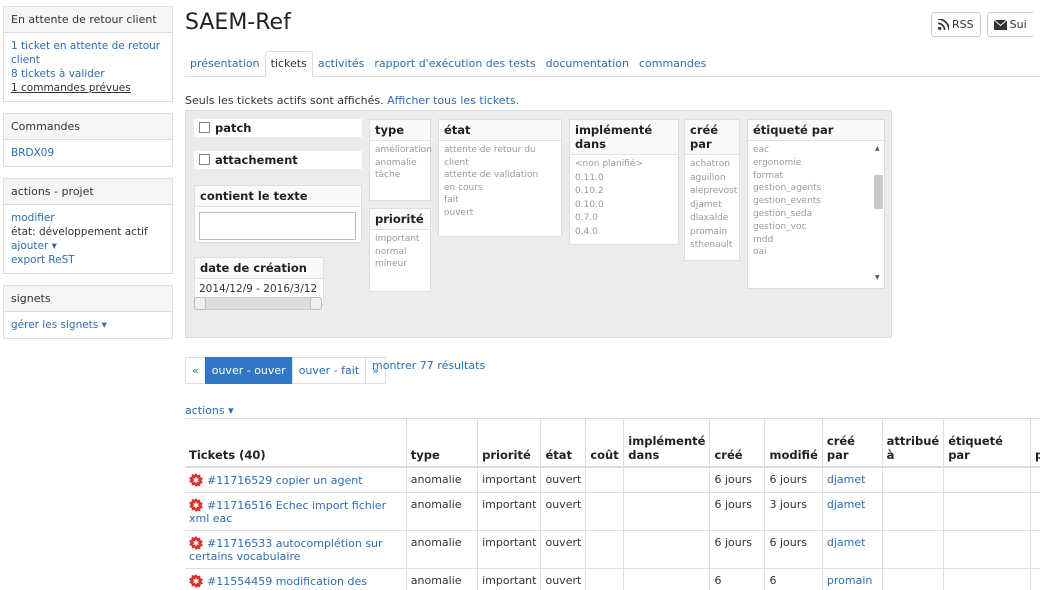 This screenshot has height=590, width=1040. What do you see at coordinates (287, 581) in the screenshot?
I see `ticket-link: #11554459 modification des` at bounding box center [287, 581].